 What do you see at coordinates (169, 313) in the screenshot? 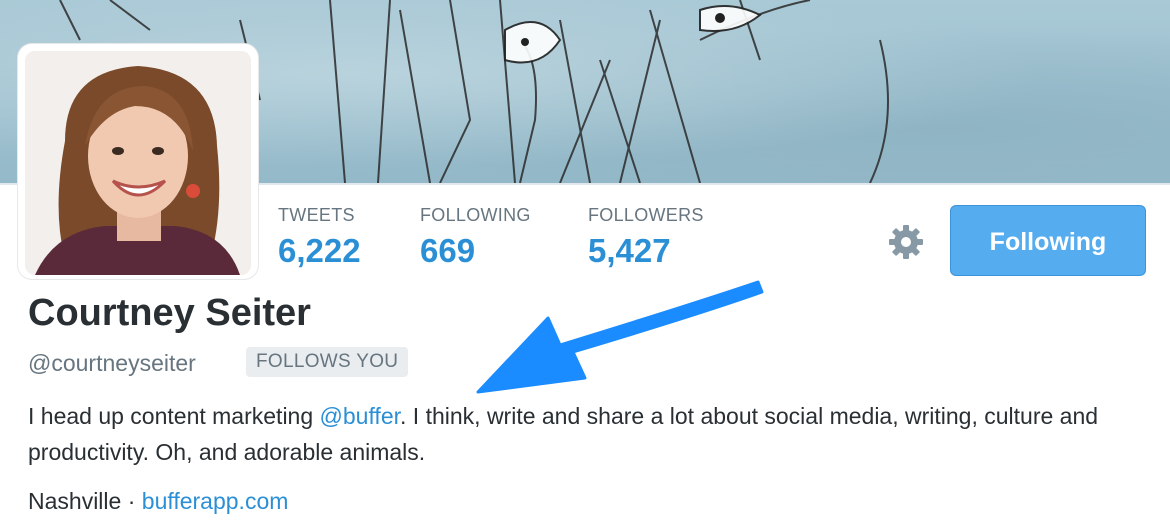
I see `profile-name: Courtney Seiter` at bounding box center [169, 313].